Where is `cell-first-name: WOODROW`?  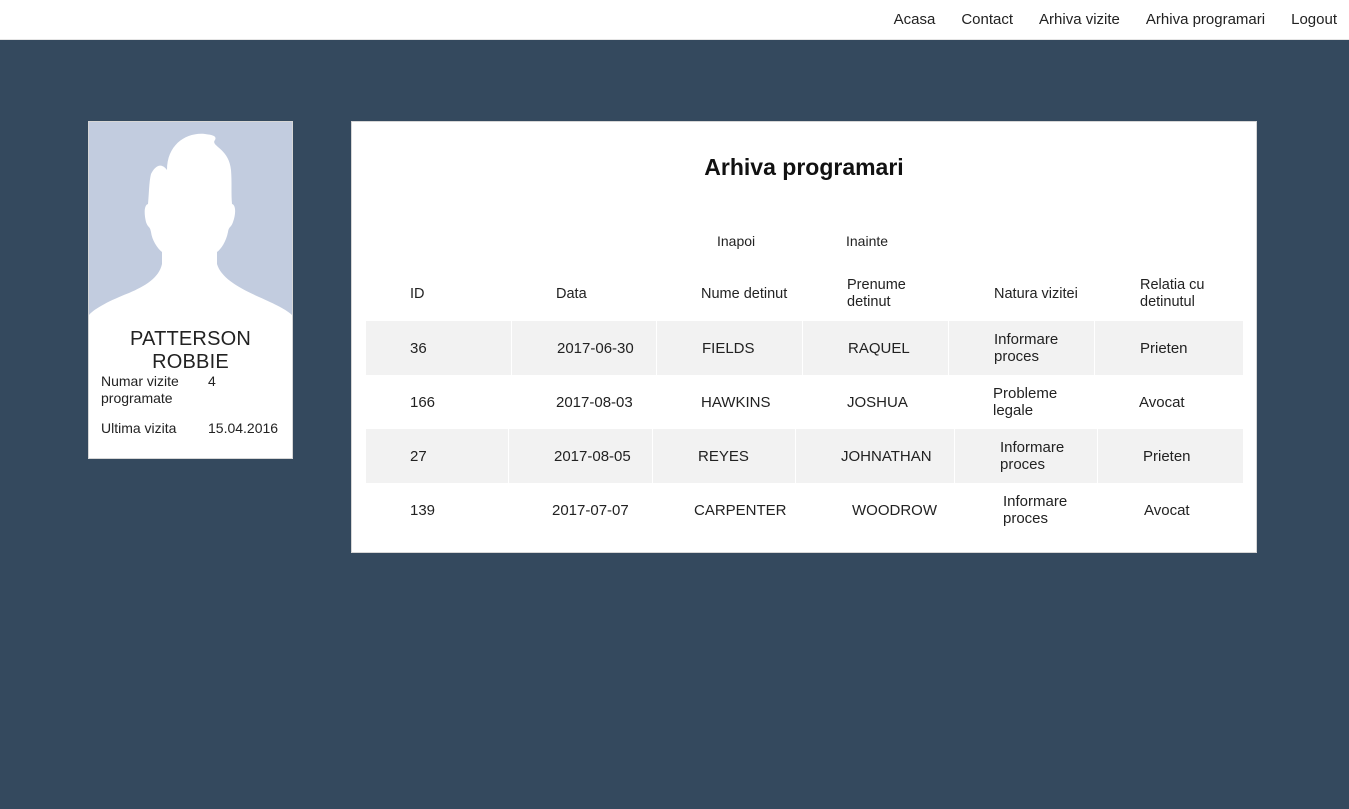 cell-first-name: WOODROW is located at coordinates (894, 510).